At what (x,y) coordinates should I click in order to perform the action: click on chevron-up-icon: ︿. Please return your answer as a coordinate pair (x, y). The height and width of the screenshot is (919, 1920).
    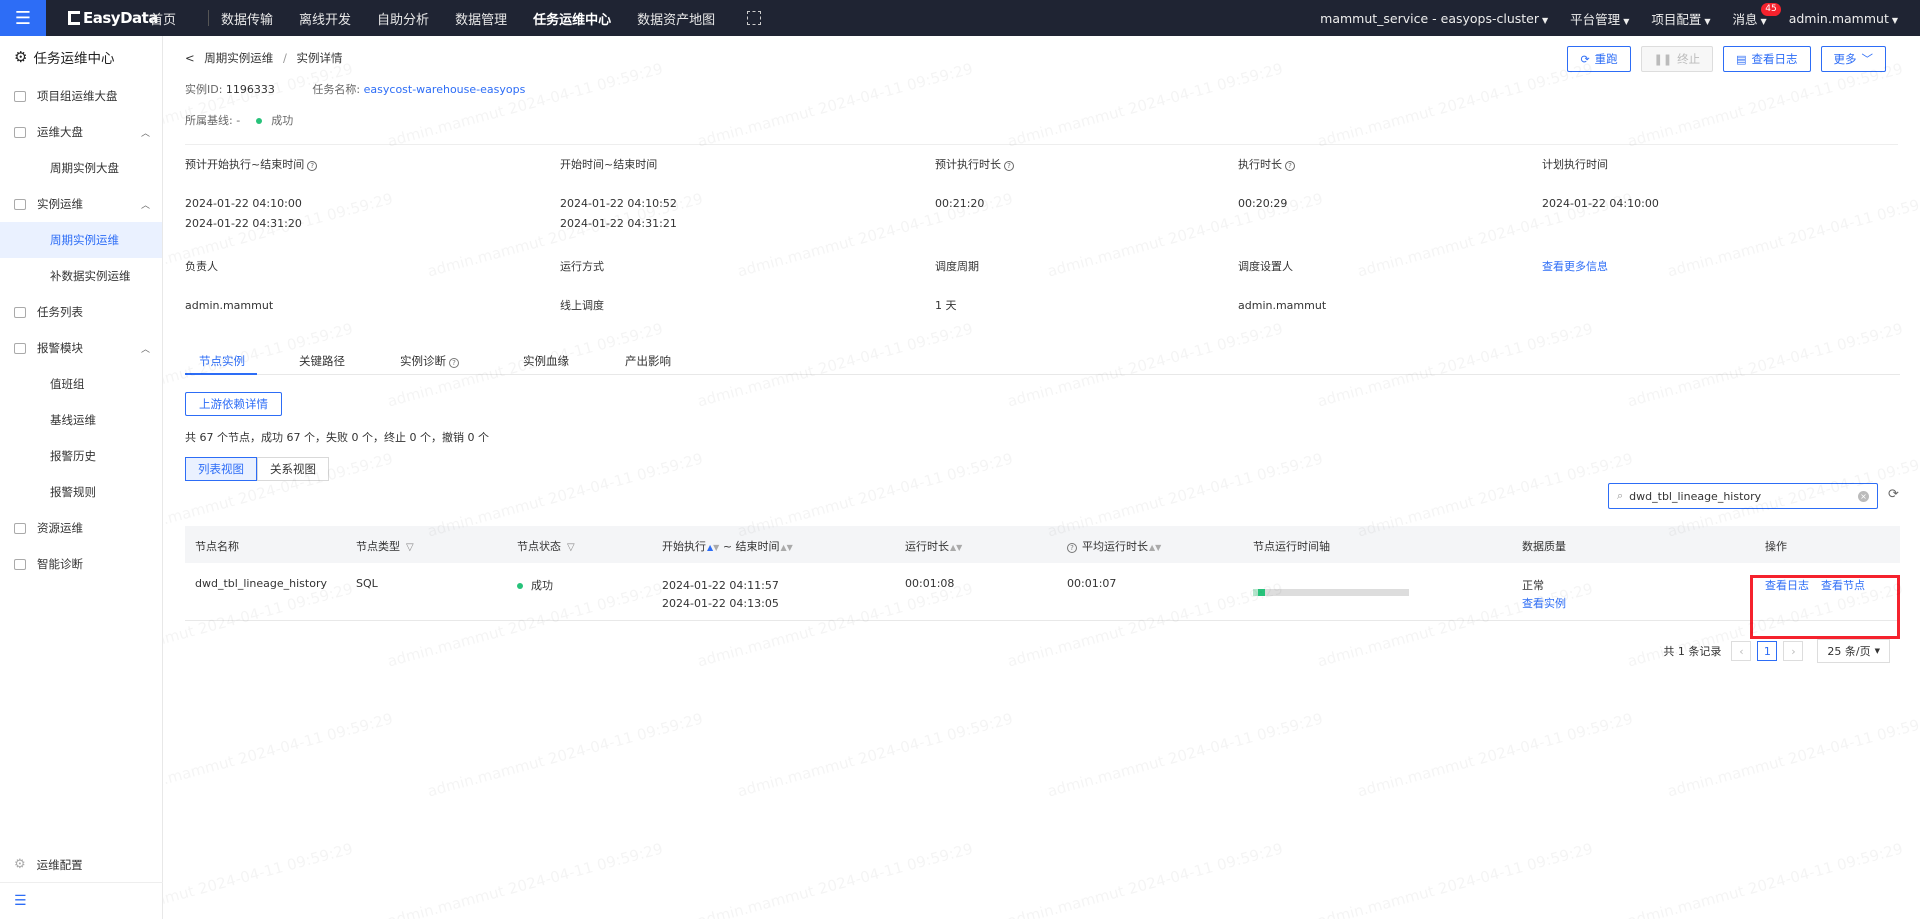
    Looking at the image, I should click on (145, 206).